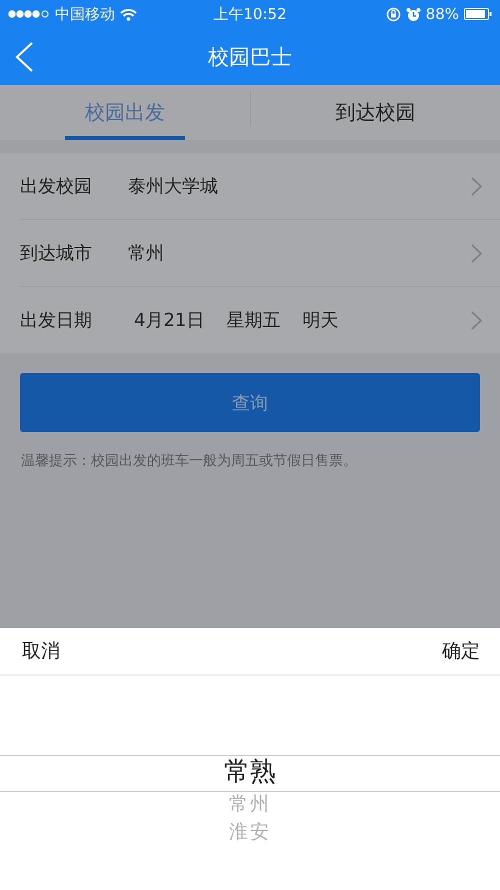  I want to click on alarm-icon, so click(413, 14).